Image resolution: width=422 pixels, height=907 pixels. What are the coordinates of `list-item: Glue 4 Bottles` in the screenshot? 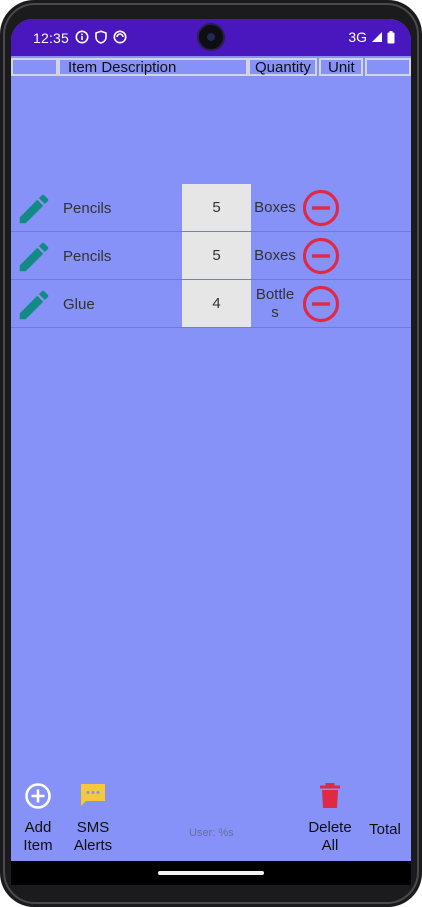 It's located at (211, 304).